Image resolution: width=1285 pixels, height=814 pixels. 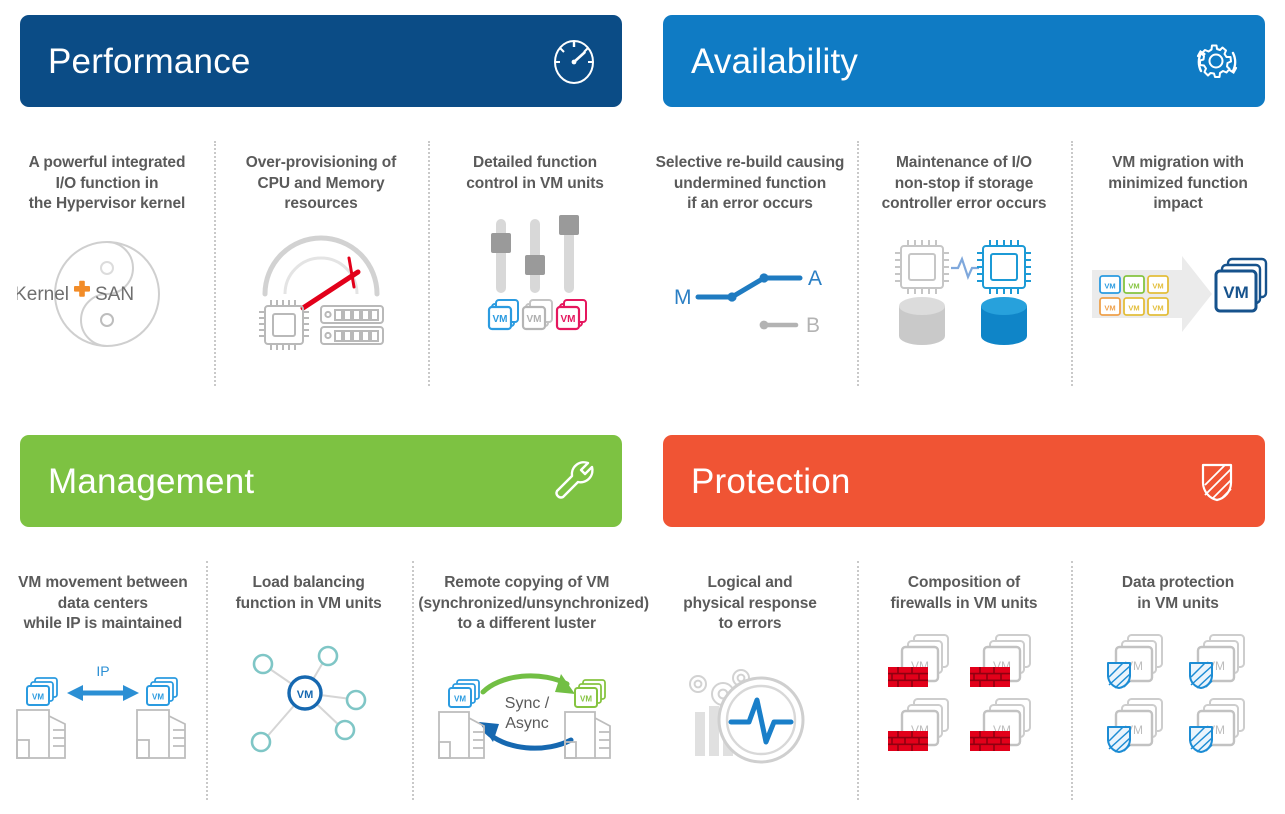 What do you see at coordinates (964, 294) in the screenshot?
I see `dual-controllers-art` at bounding box center [964, 294].